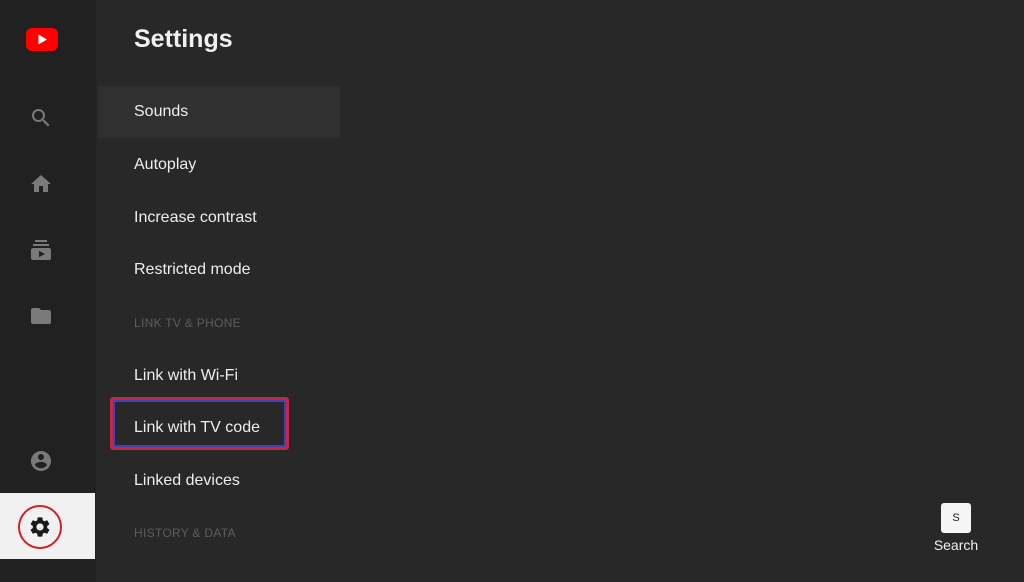  Describe the element at coordinates (41, 316) in the screenshot. I see `library-folder-icon` at that location.